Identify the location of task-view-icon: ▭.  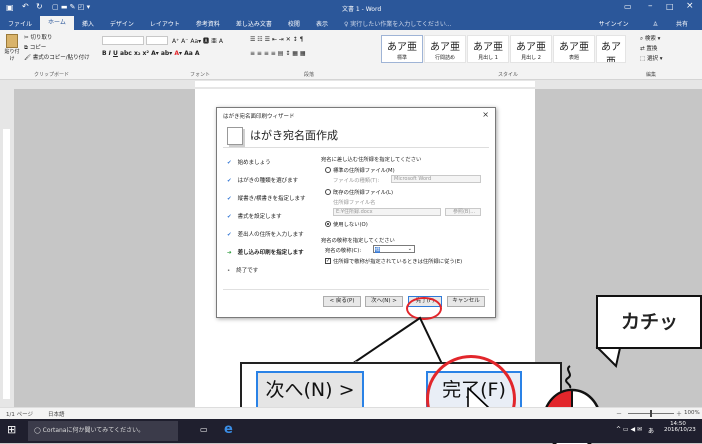
(204, 429).